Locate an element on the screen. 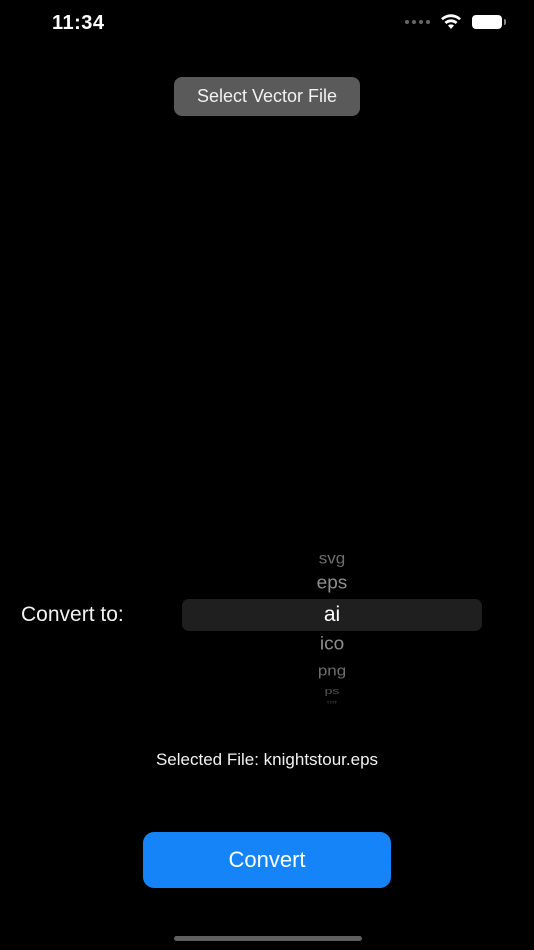  picker-item: png is located at coordinates (332, 671).